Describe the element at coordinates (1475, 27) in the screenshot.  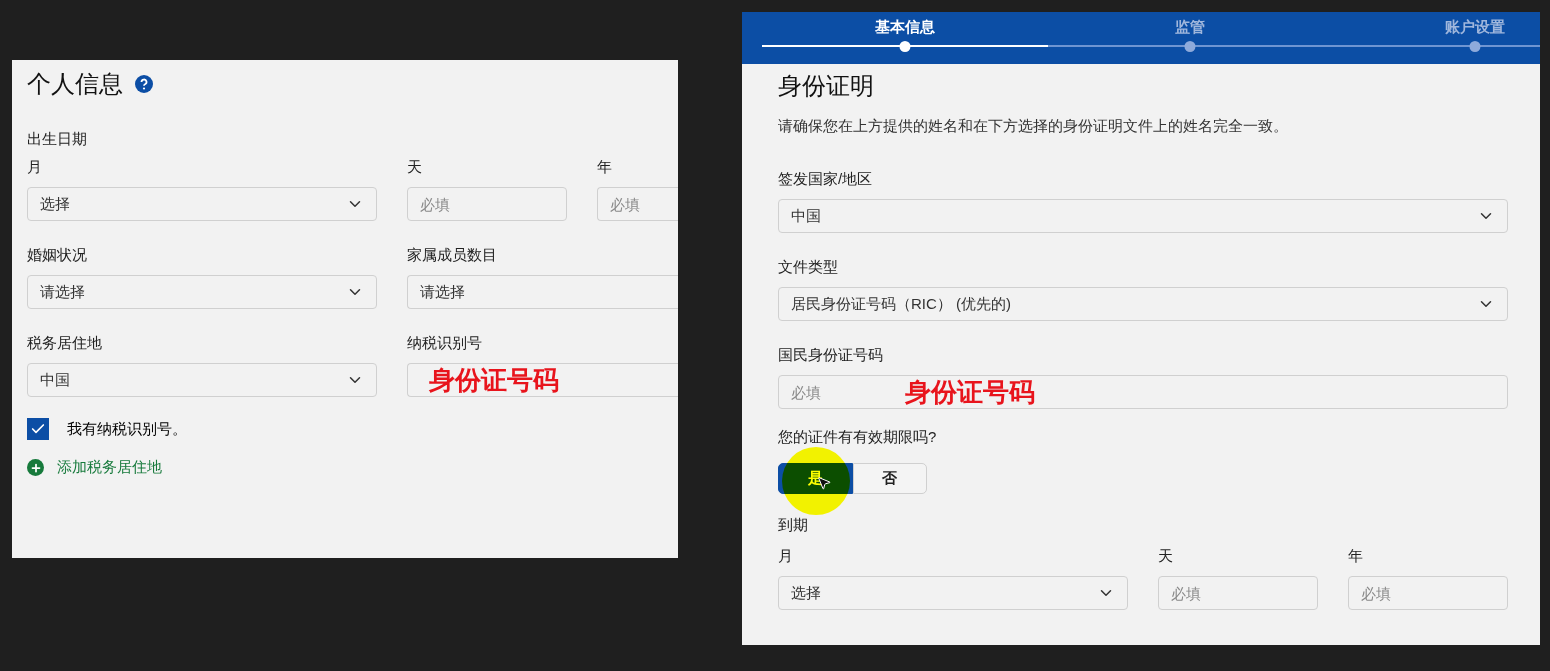
I see `step-tab: 账户设置` at that location.